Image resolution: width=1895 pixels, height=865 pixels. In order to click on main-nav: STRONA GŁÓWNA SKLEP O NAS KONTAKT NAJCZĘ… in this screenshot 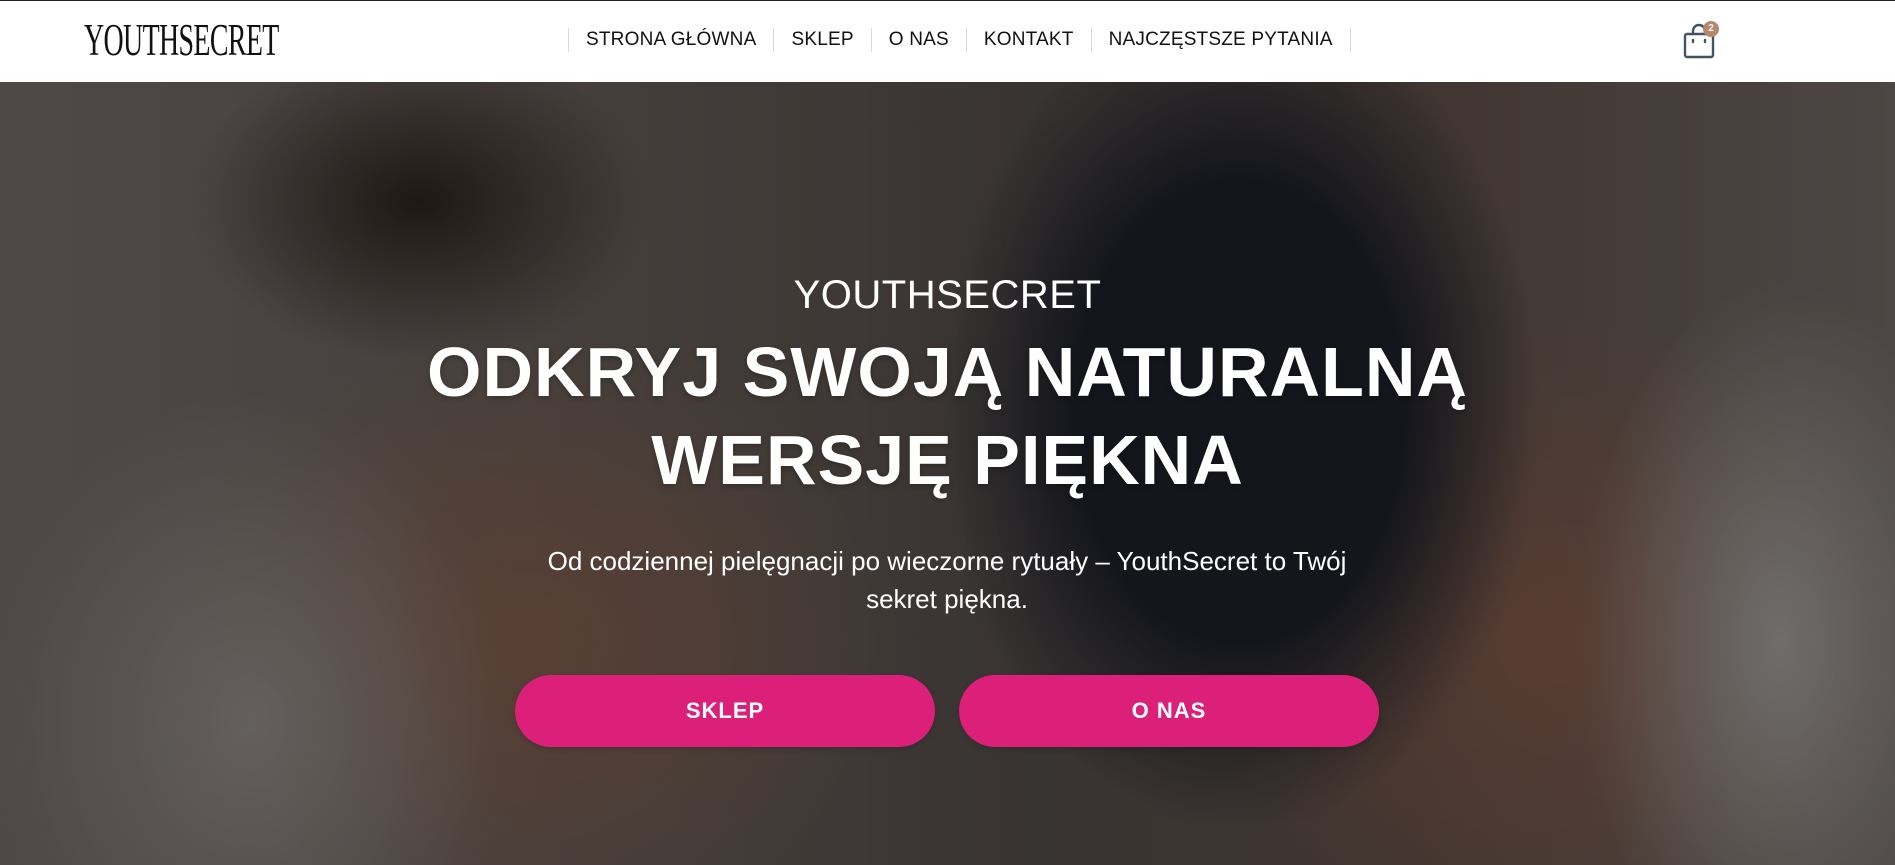, I will do `click(959, 40)`.